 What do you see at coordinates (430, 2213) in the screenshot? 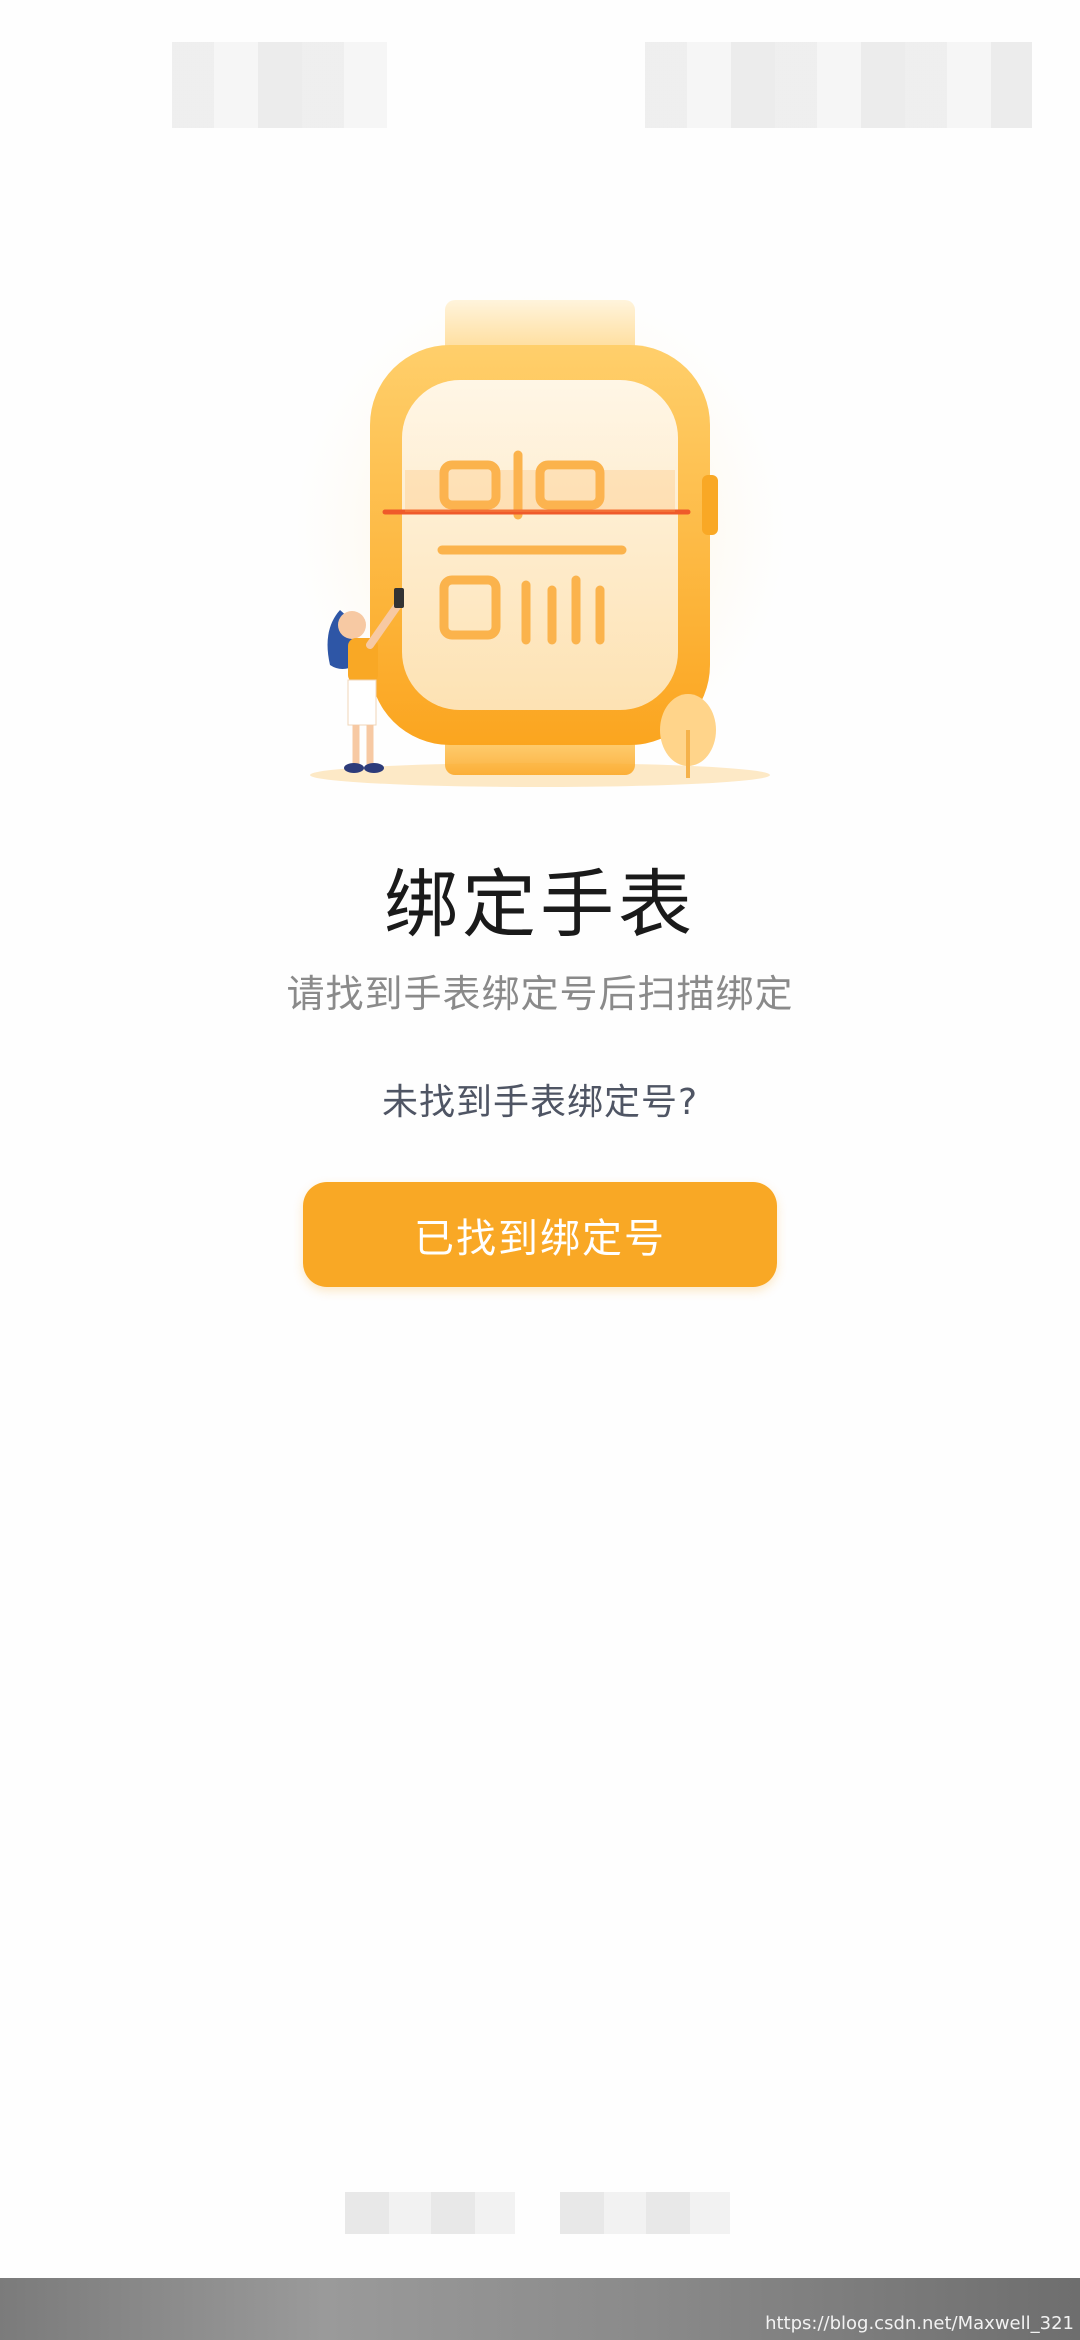
I see `bottom-blurred-element-left` at bounding box center [430, 2213].